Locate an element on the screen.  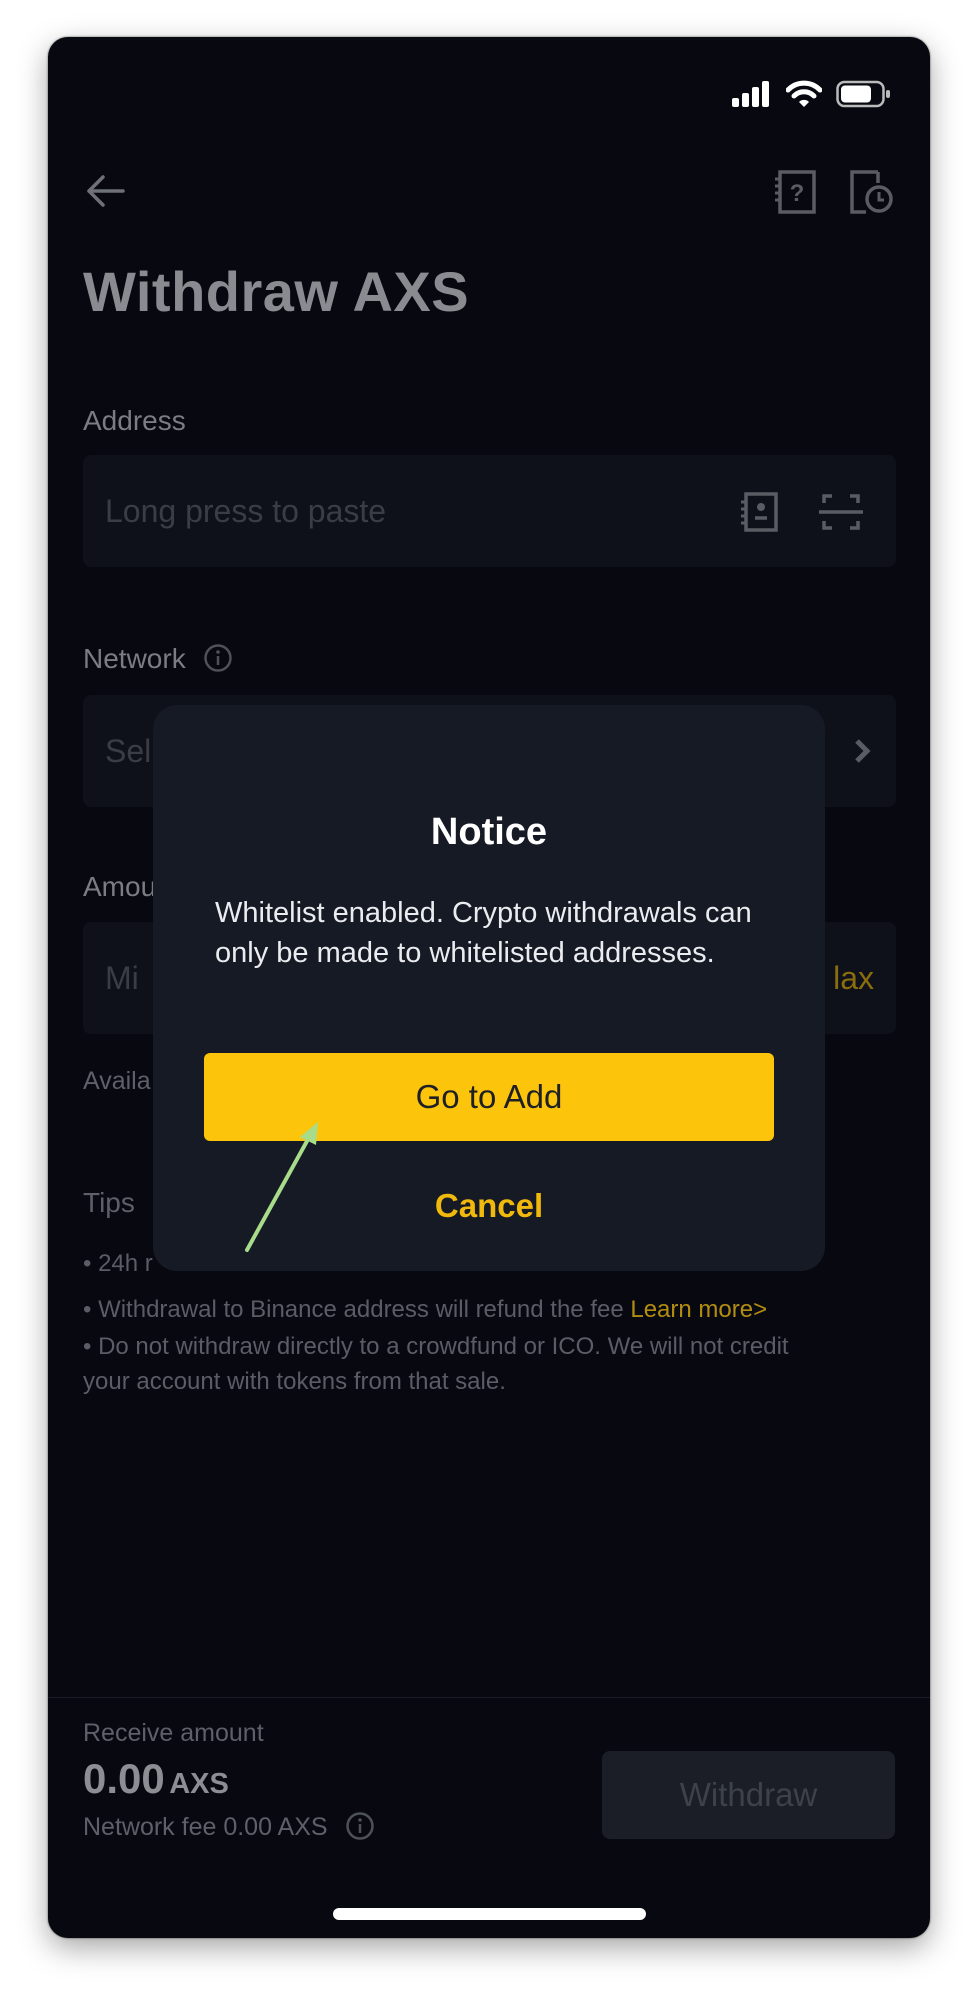
annotation-arrow is located at coordinates (281, 1187).